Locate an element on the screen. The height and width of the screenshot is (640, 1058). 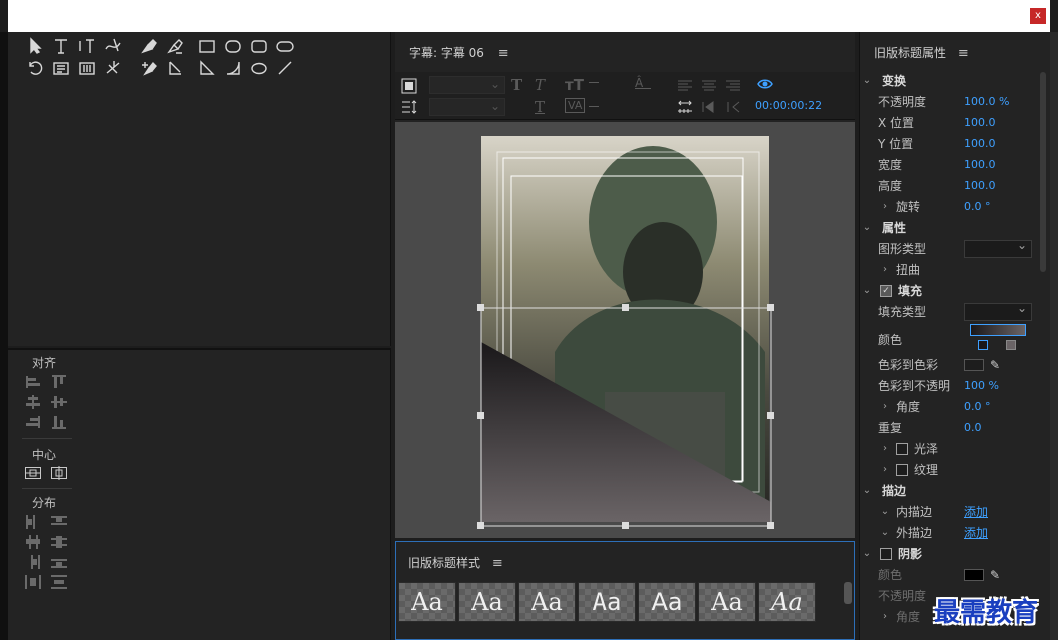
previous-keyframe-icon is located at coordinates (709, 108).